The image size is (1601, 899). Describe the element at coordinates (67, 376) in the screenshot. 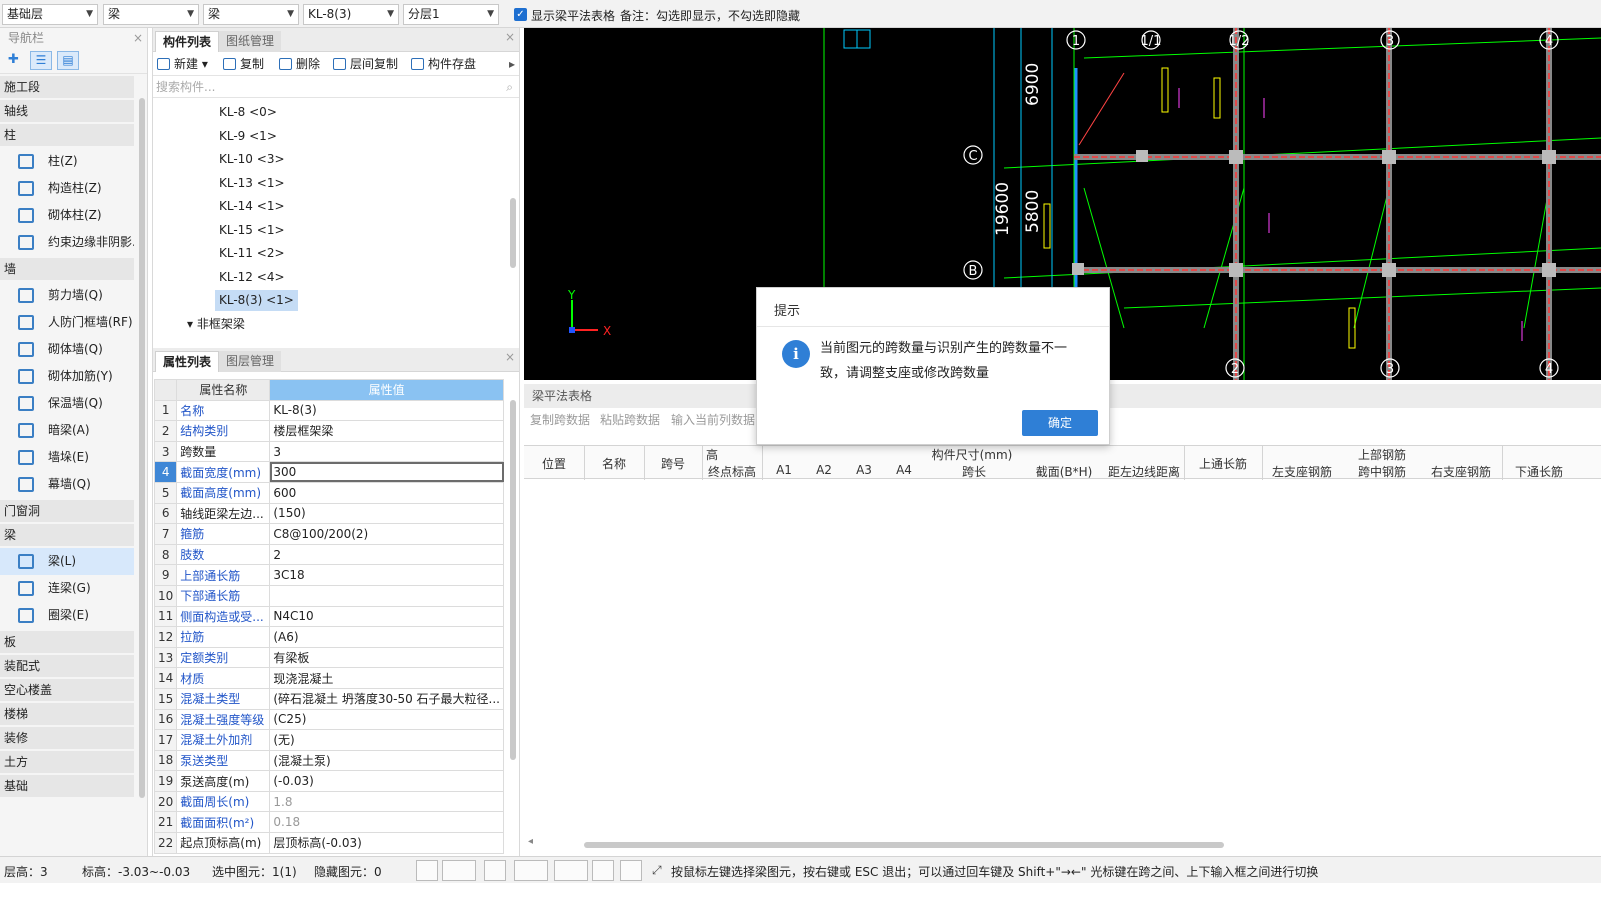

I see `nav-item: 砌体加筋(Y)` at that location.